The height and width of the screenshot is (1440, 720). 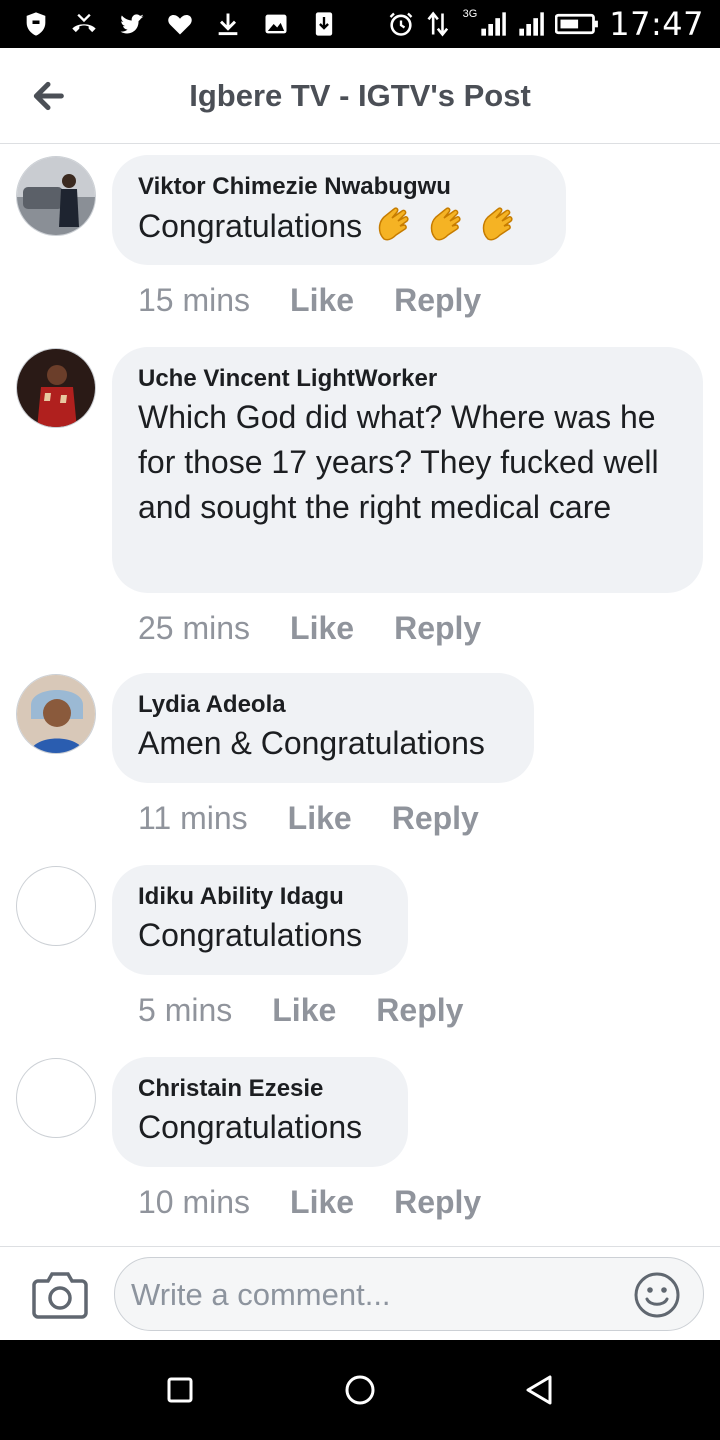 I want to click on comment-author: Christain Ezesie, so click(x=260, y=1089).